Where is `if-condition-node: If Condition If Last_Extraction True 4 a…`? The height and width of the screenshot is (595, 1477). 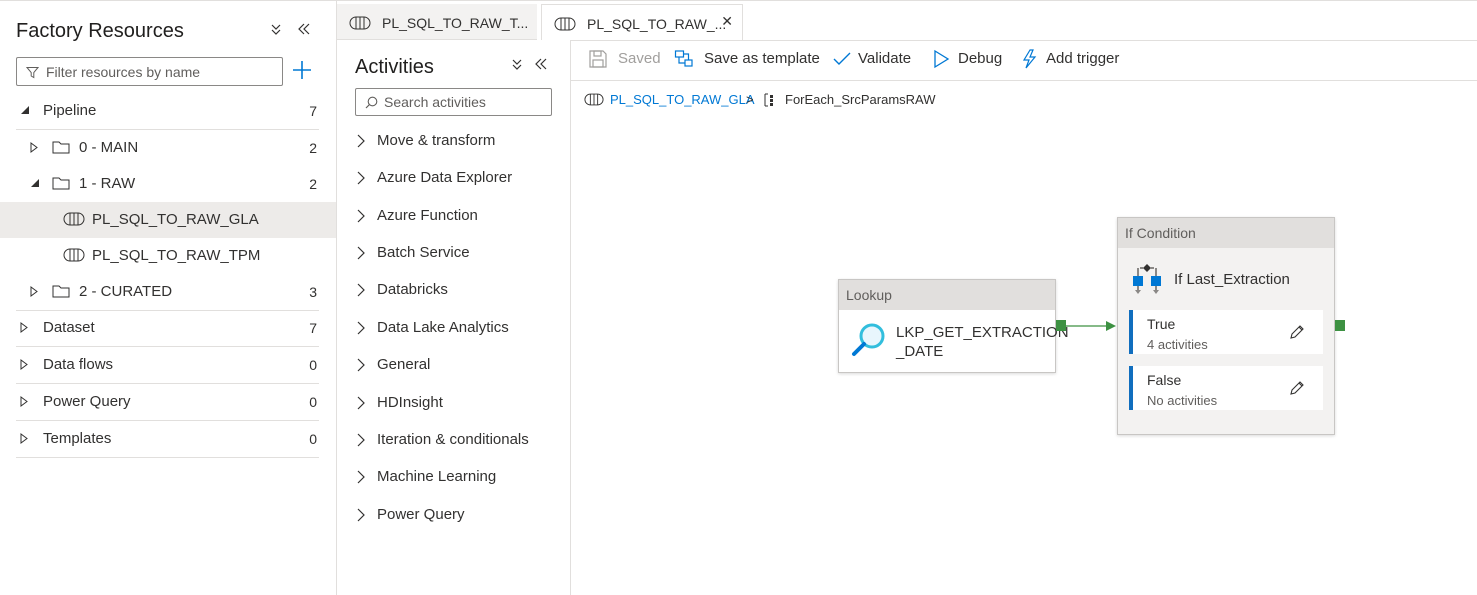
if-condition-node: If Condition If Last_Extraction True 4 a… is located at coordinates (1226, 326).